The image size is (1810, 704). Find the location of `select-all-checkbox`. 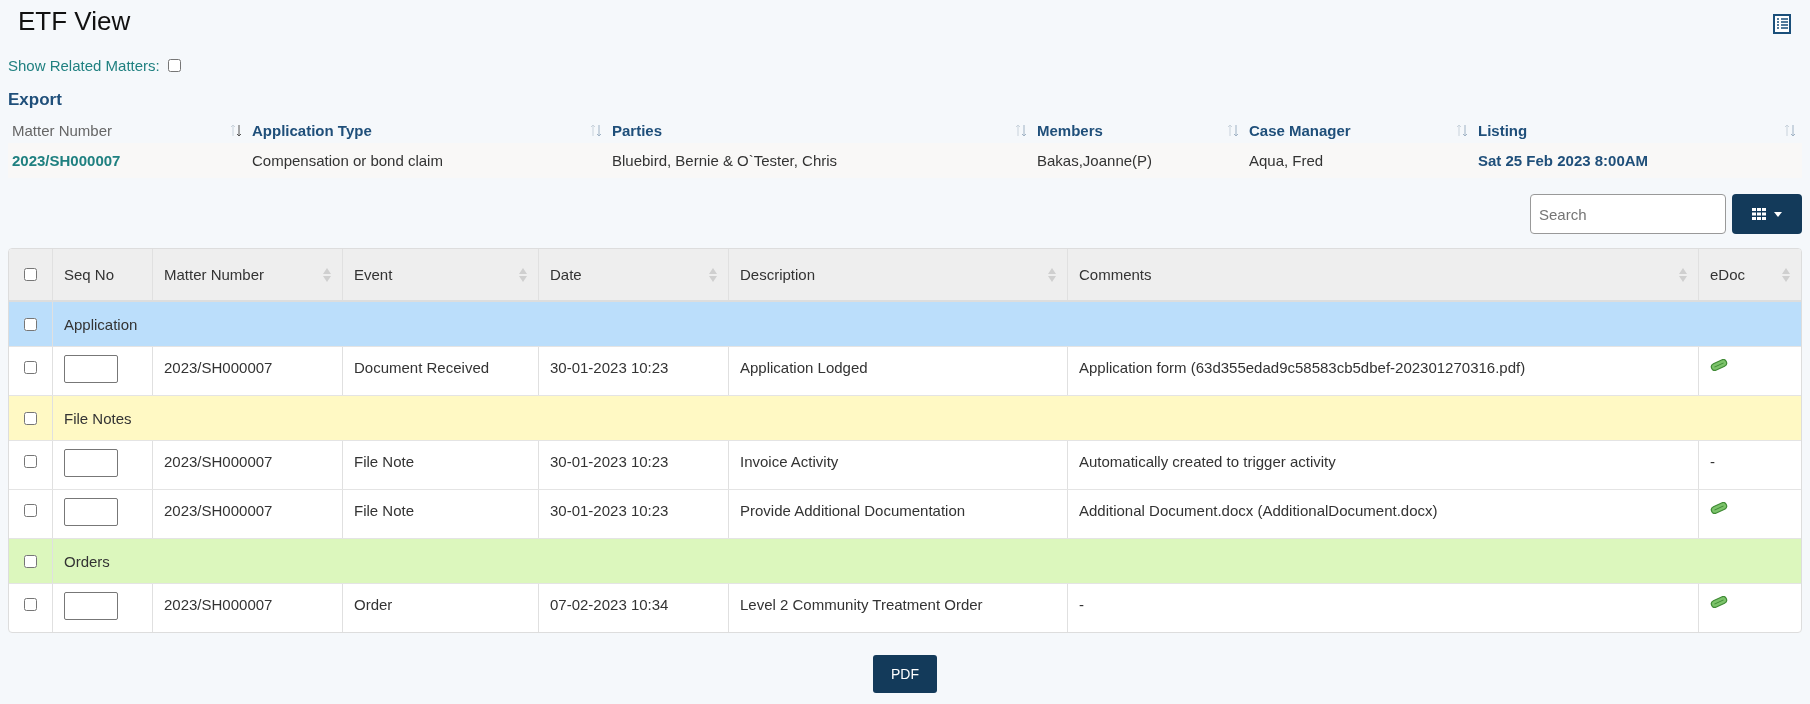

select-all-checkbox is located at coordinates (30, 274).